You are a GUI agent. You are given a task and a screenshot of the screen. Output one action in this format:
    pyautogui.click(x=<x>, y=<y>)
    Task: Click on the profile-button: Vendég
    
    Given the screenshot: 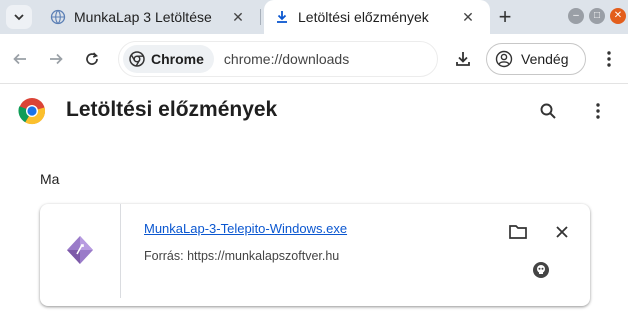 What is the action you would take?
    pyautogui.click(x=536, y=59)
    